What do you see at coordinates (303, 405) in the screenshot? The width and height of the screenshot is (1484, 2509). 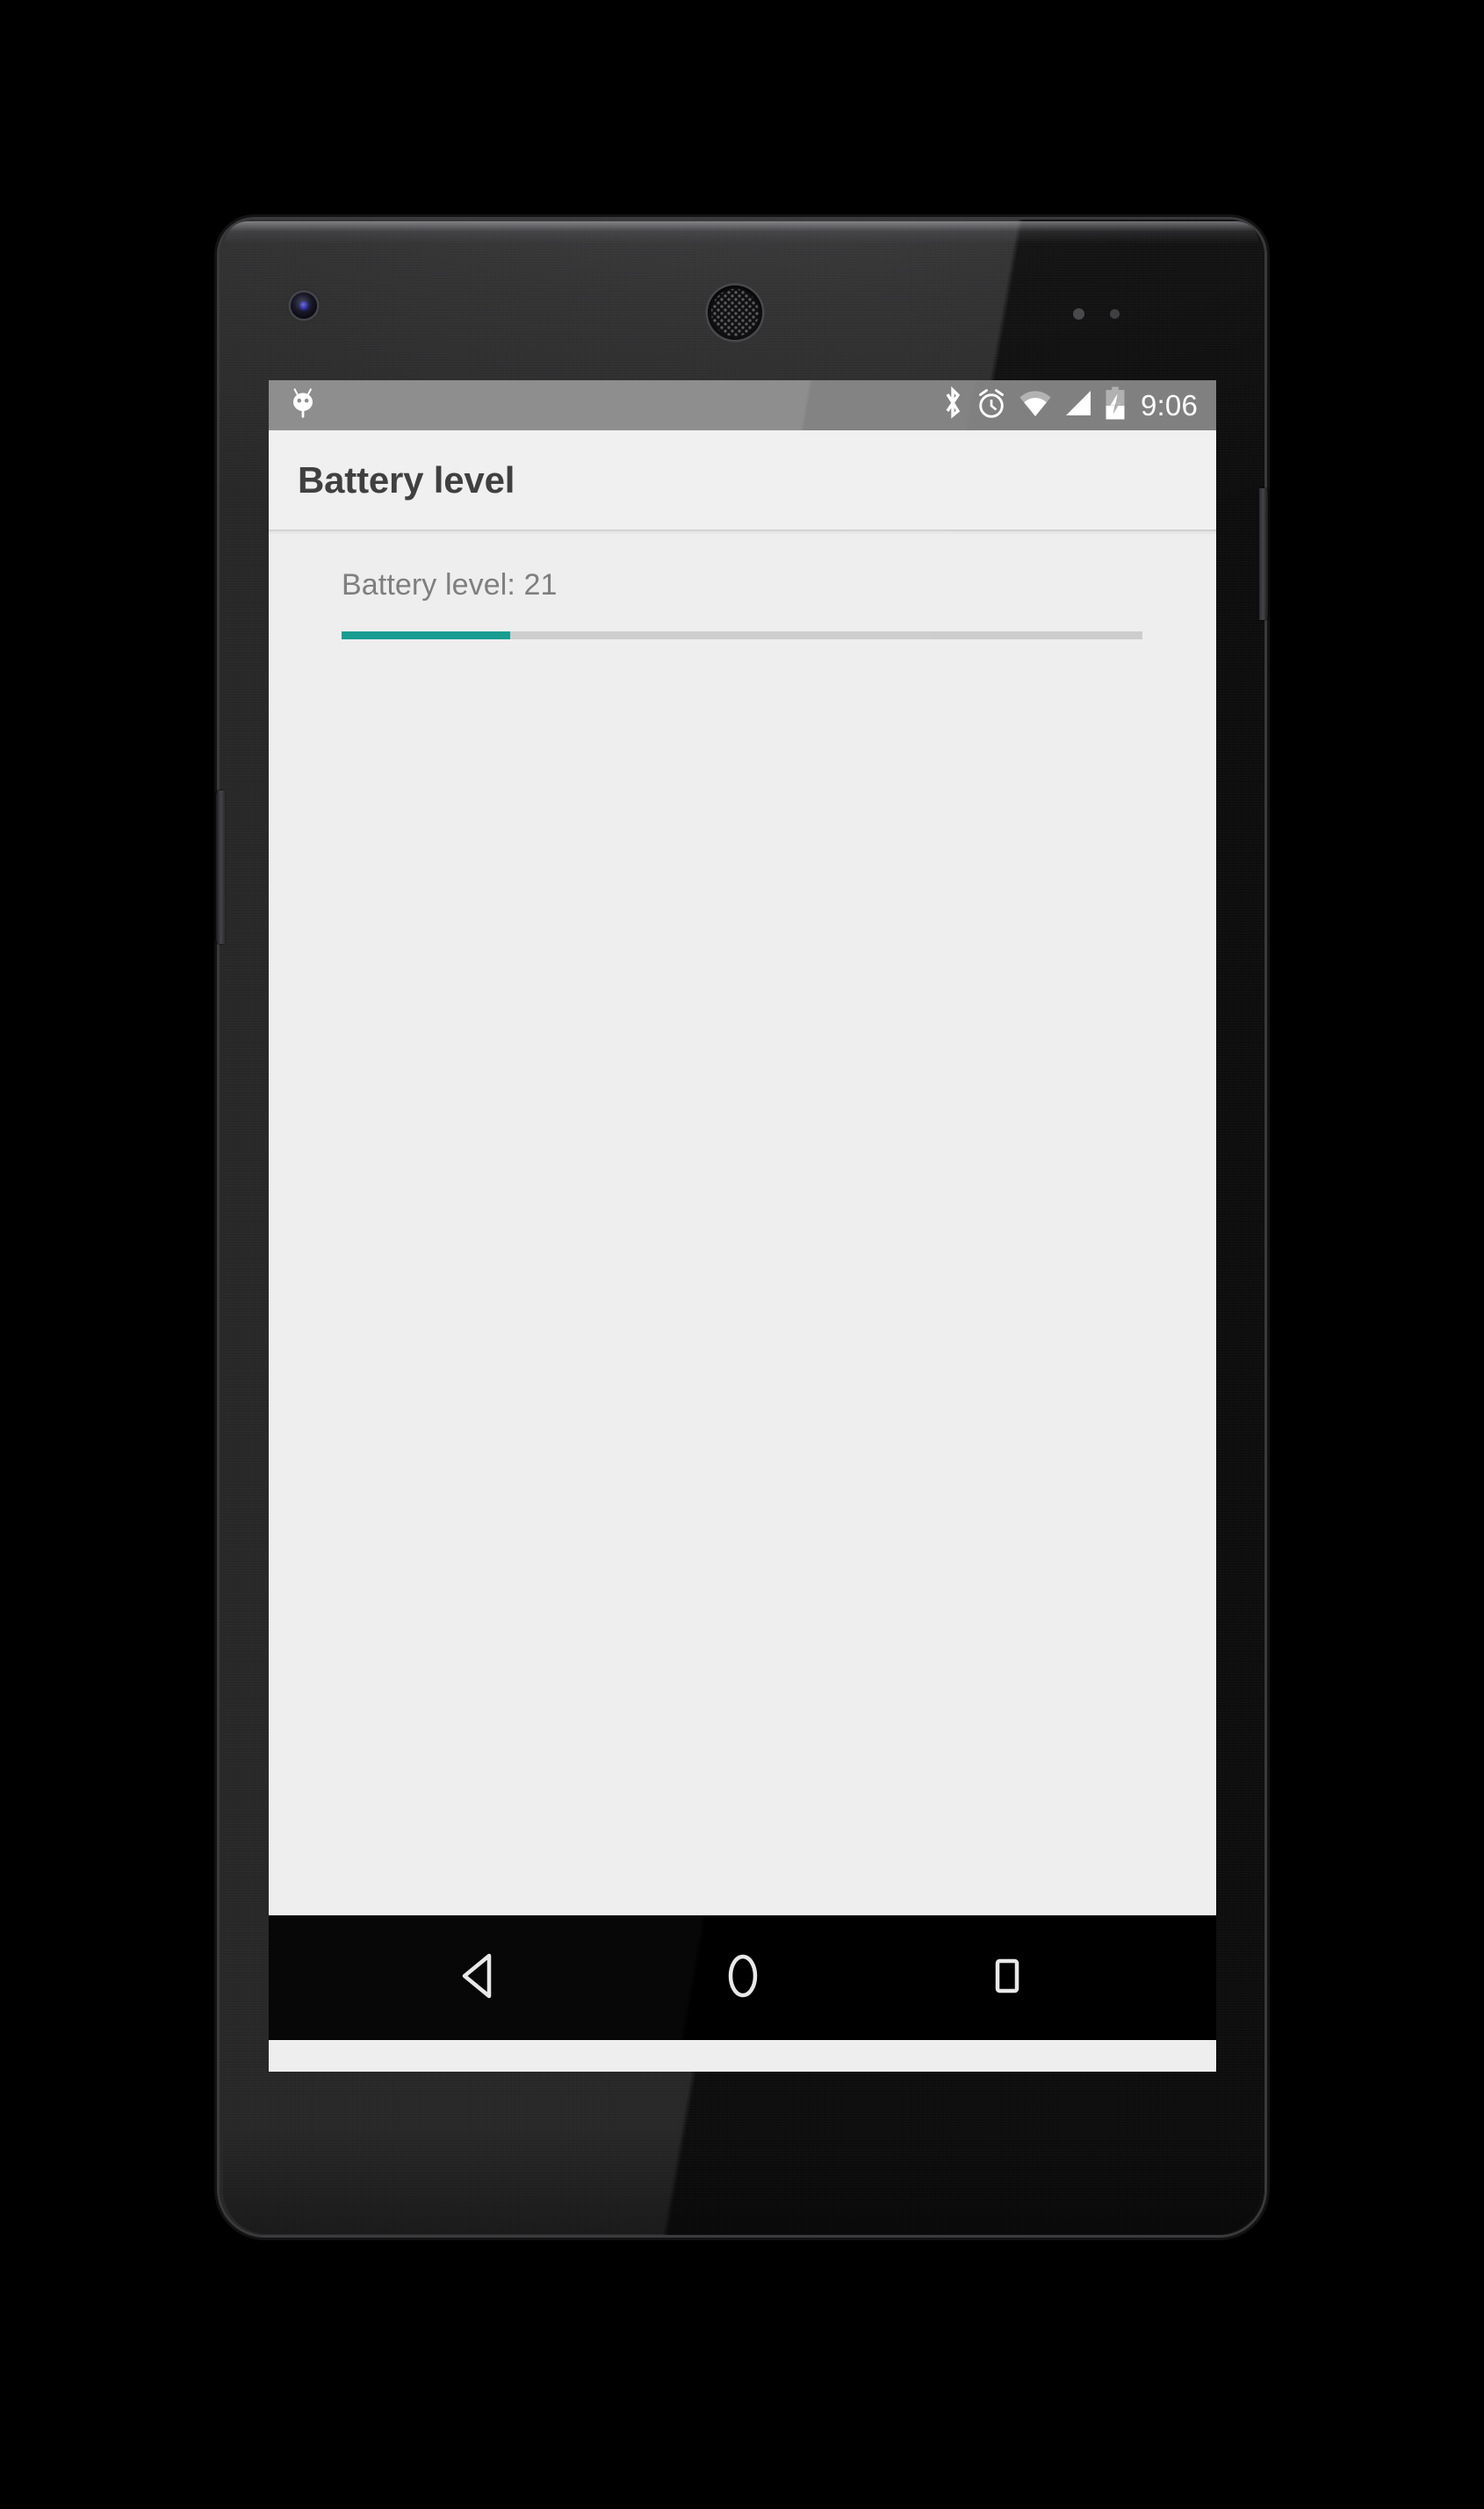 I see `android-bugdroid-icon` at bounding box center [303, 405].